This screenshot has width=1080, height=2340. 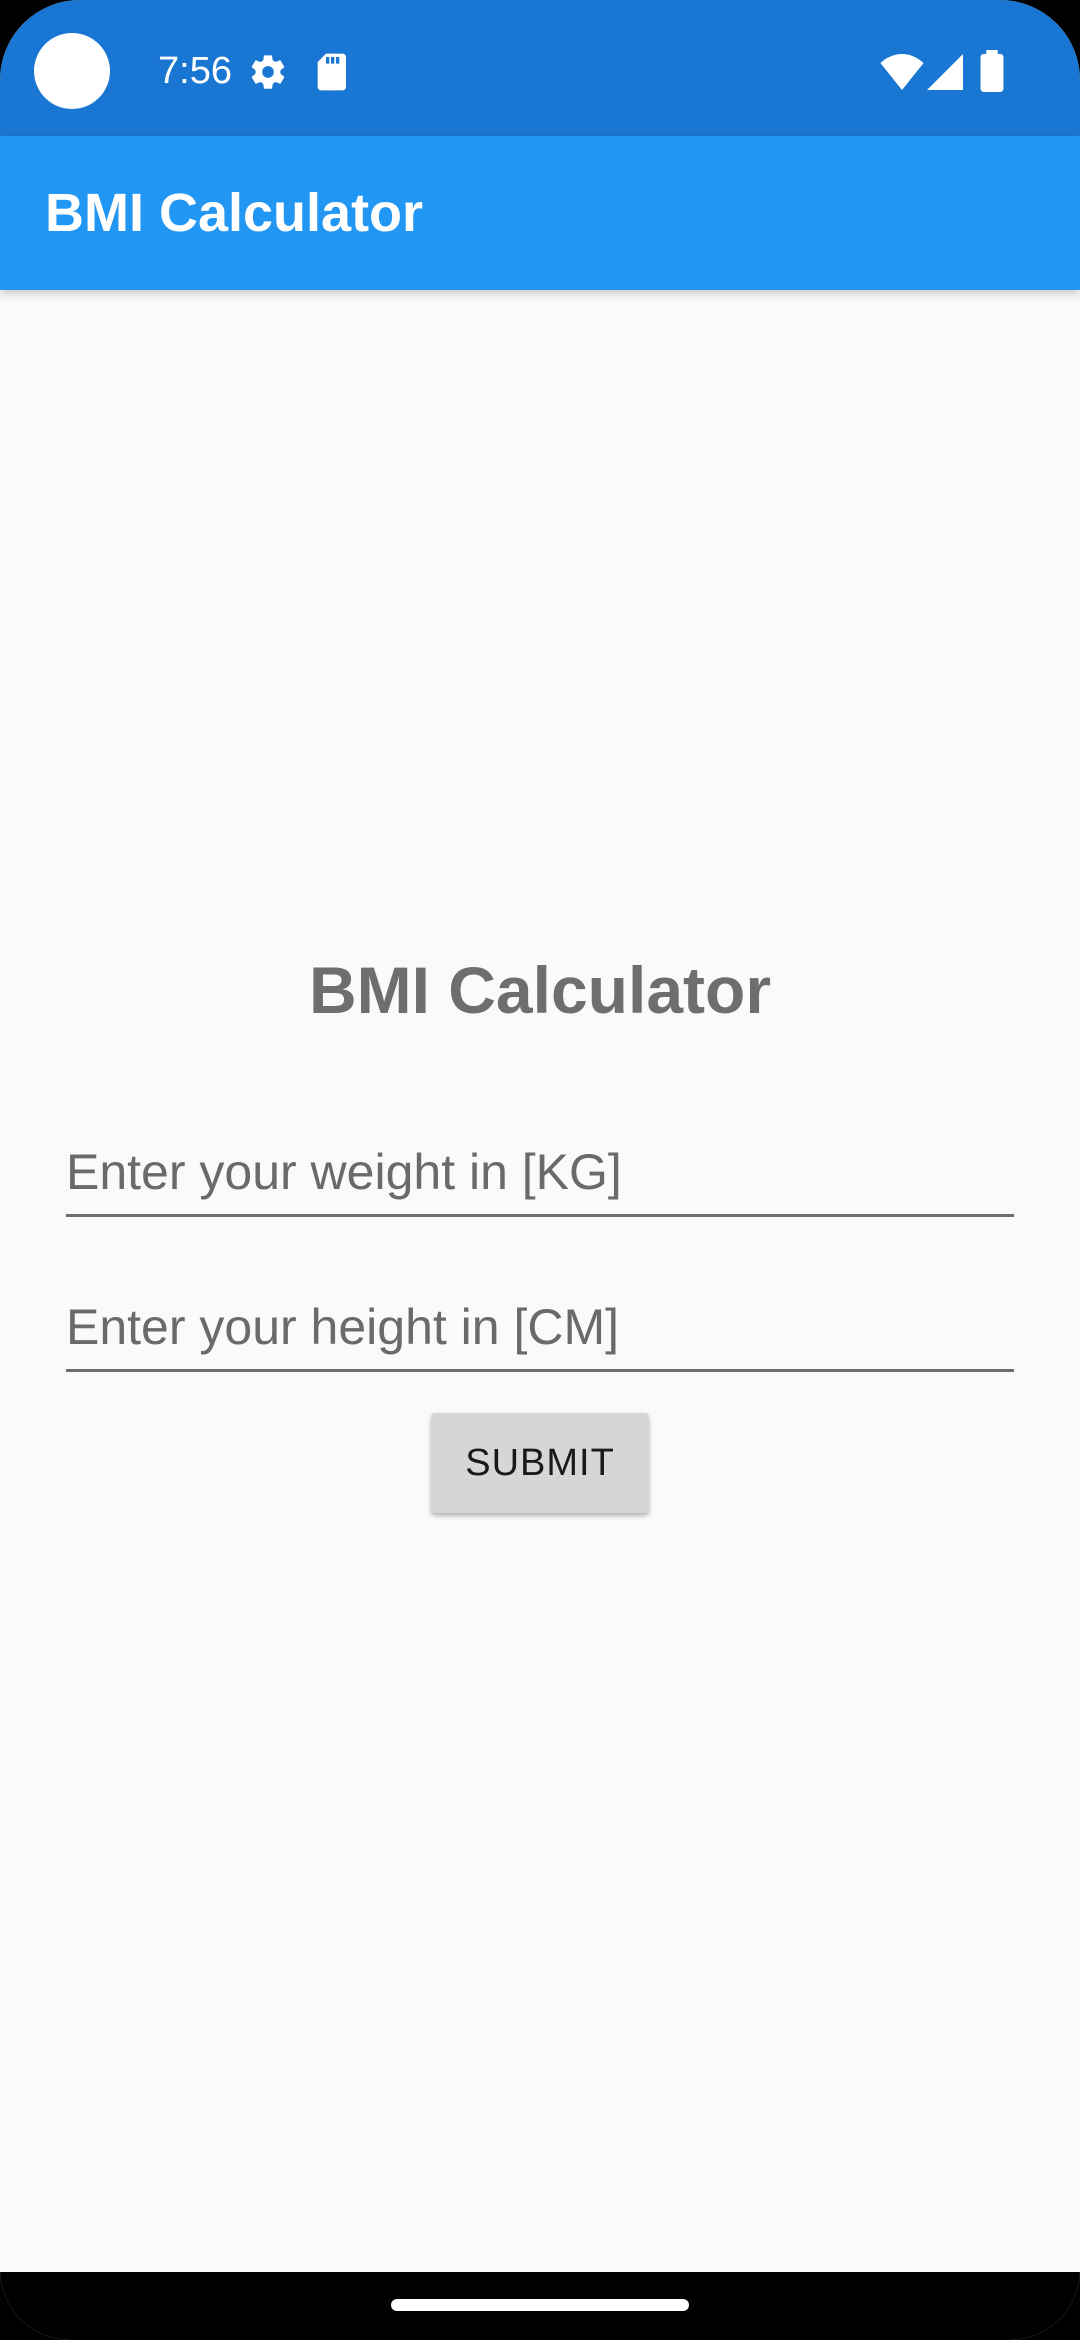 I want to click on height-field, so click(x=540, y=1330).